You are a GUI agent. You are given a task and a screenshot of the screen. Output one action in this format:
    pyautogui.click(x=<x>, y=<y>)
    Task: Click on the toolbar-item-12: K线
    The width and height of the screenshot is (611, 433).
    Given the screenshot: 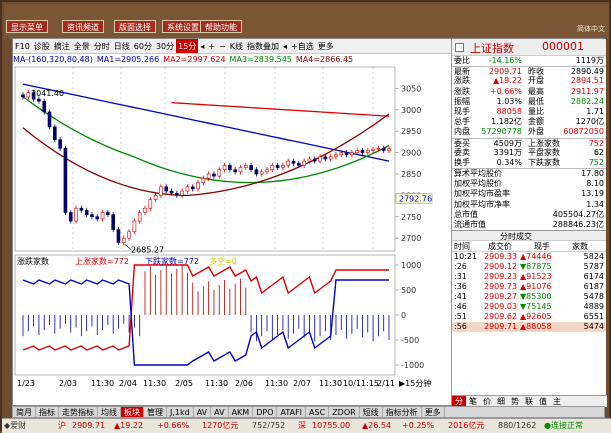 What is the action you would take?
    pyautogui.click(x=236, y=46)
    